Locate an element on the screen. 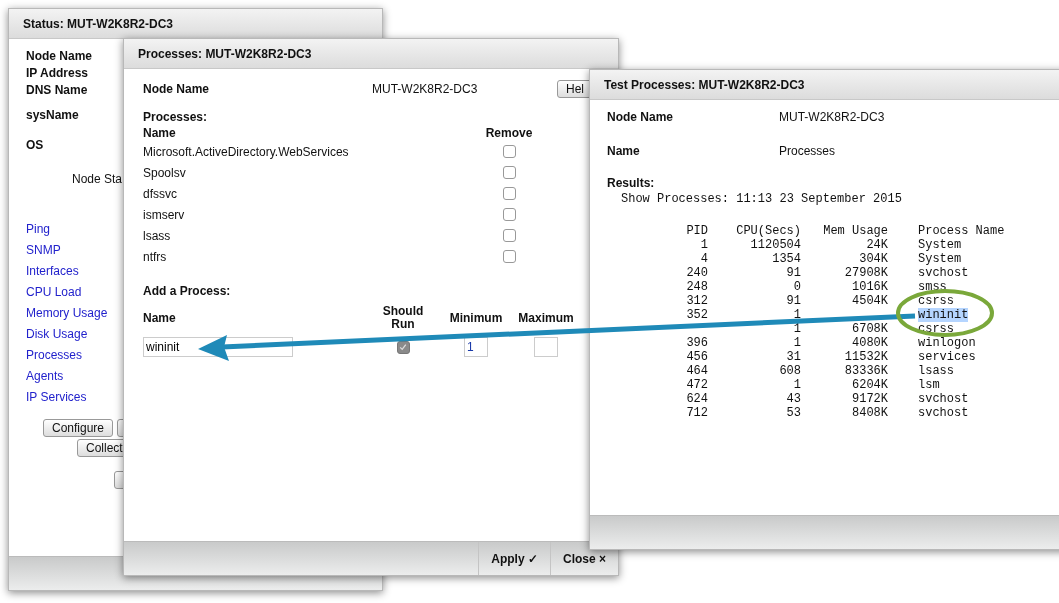 The height and width of the screenshot is (603, 1059). table-cell: 6708K is located at coordinates (870, 329).